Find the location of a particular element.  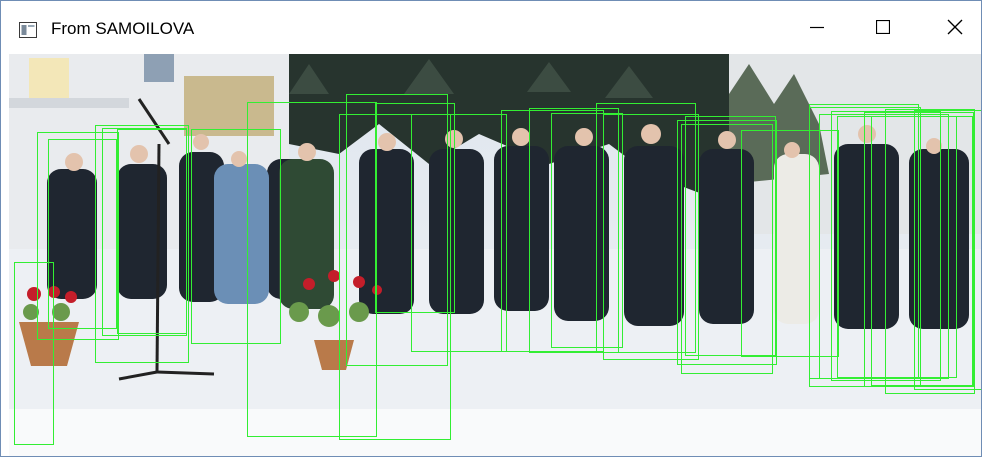

title-bar: From SAMOILOVA is located at coordinates (491, 27).